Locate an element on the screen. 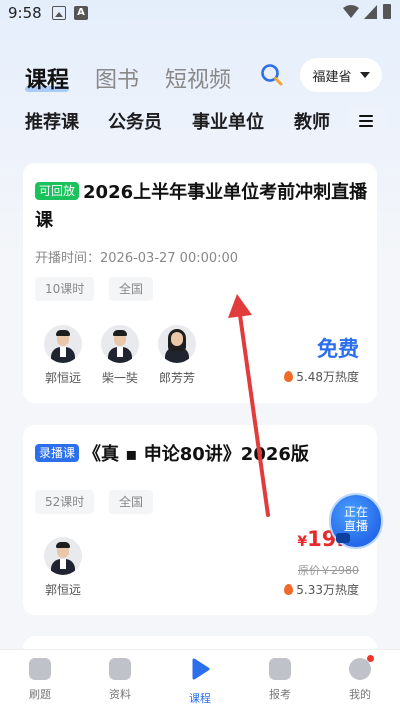 This screenshot has width=400, height=711. province-label: 福建省 is located at coordinates (332, 77).